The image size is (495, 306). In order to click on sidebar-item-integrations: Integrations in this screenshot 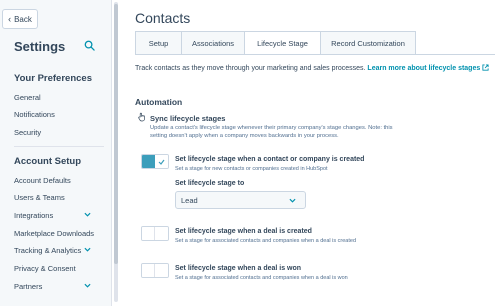, I will do `click(33, 215)`.